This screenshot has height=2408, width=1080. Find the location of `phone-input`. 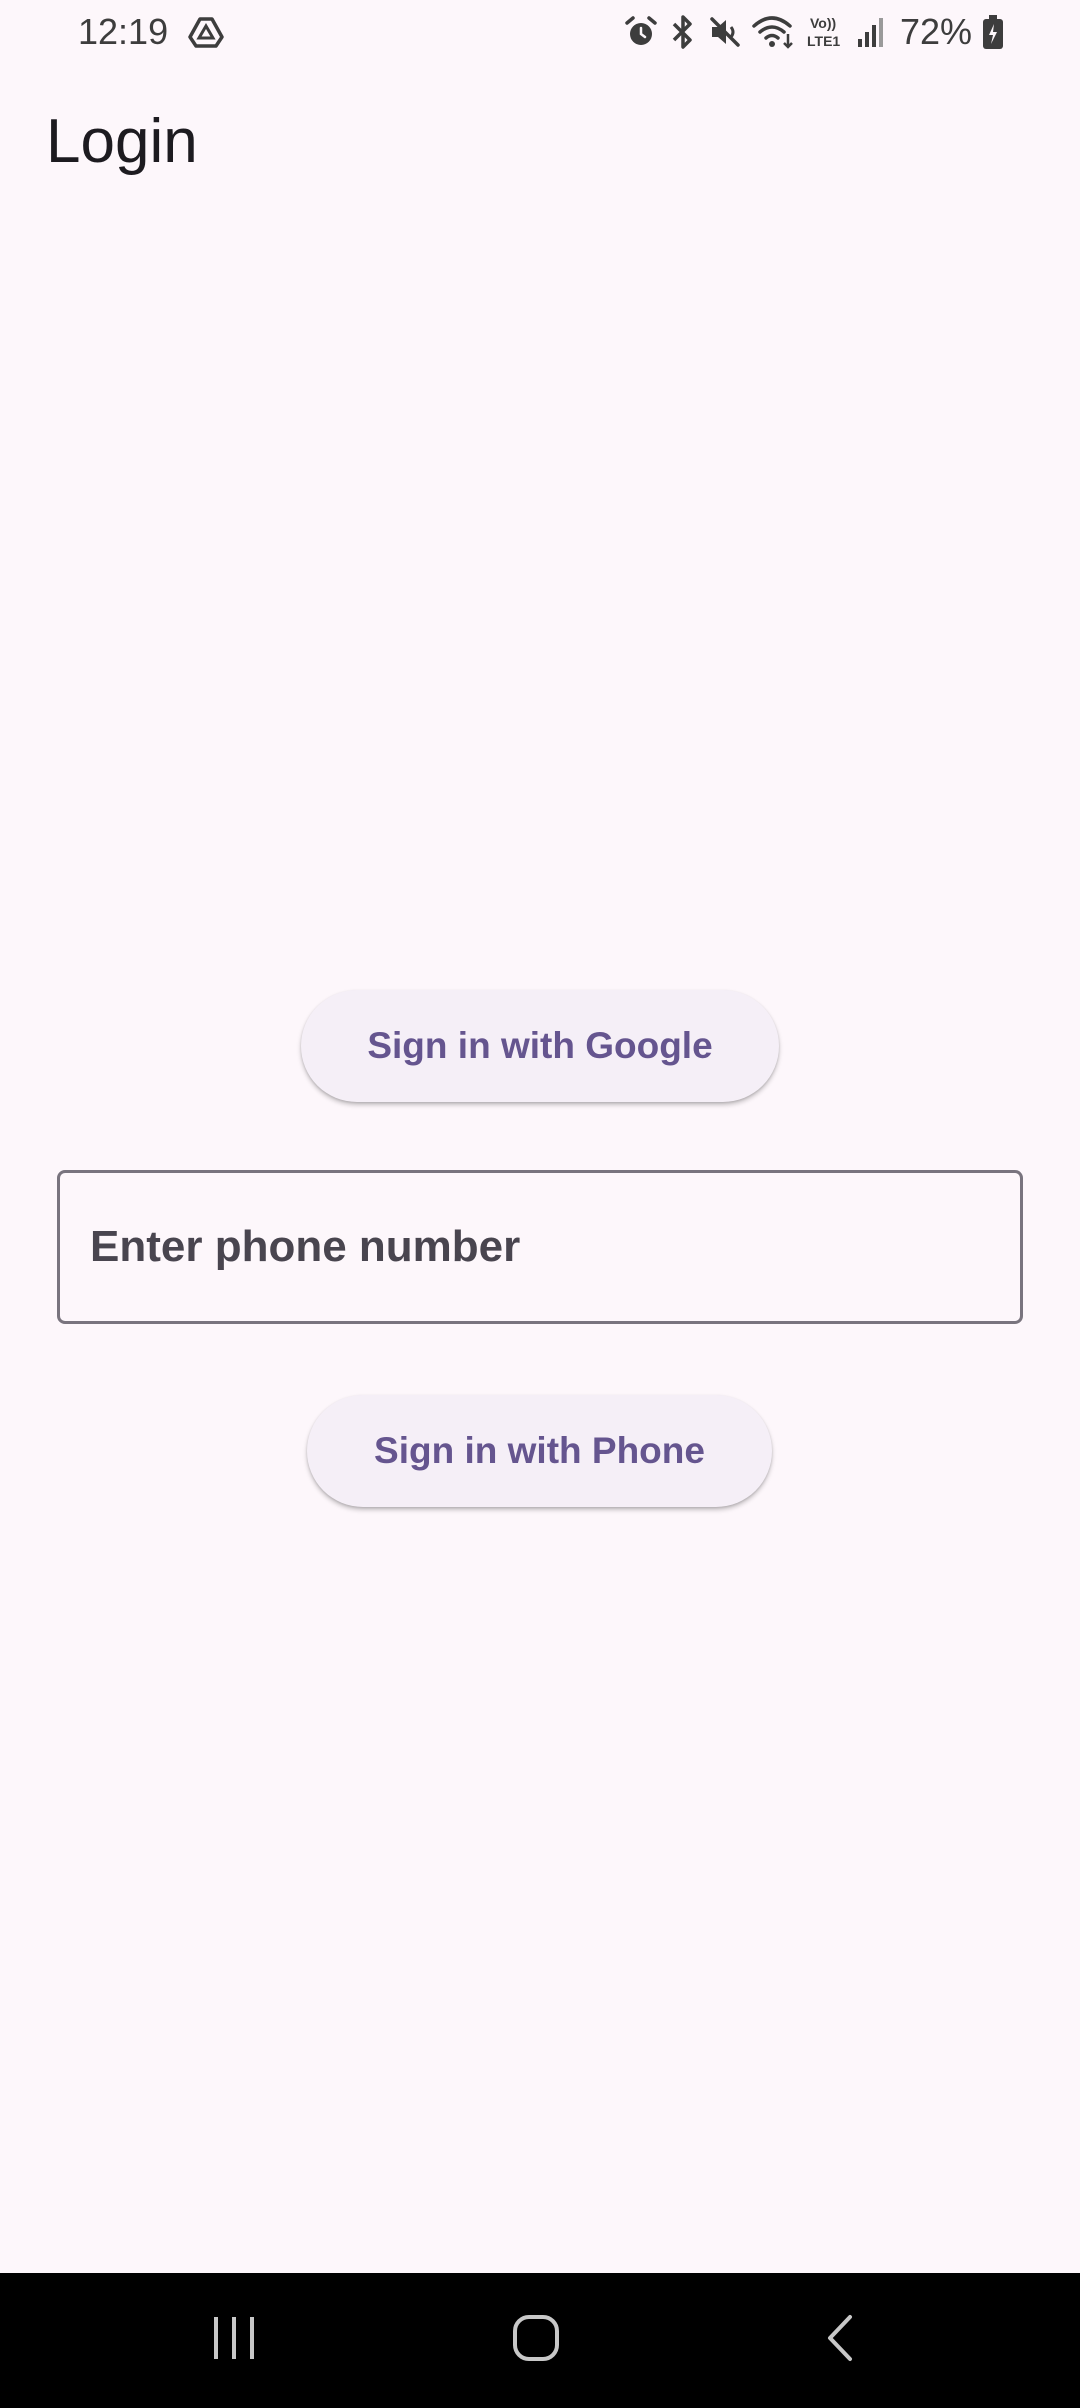

phone-input is located at coordinates (540, 1247).